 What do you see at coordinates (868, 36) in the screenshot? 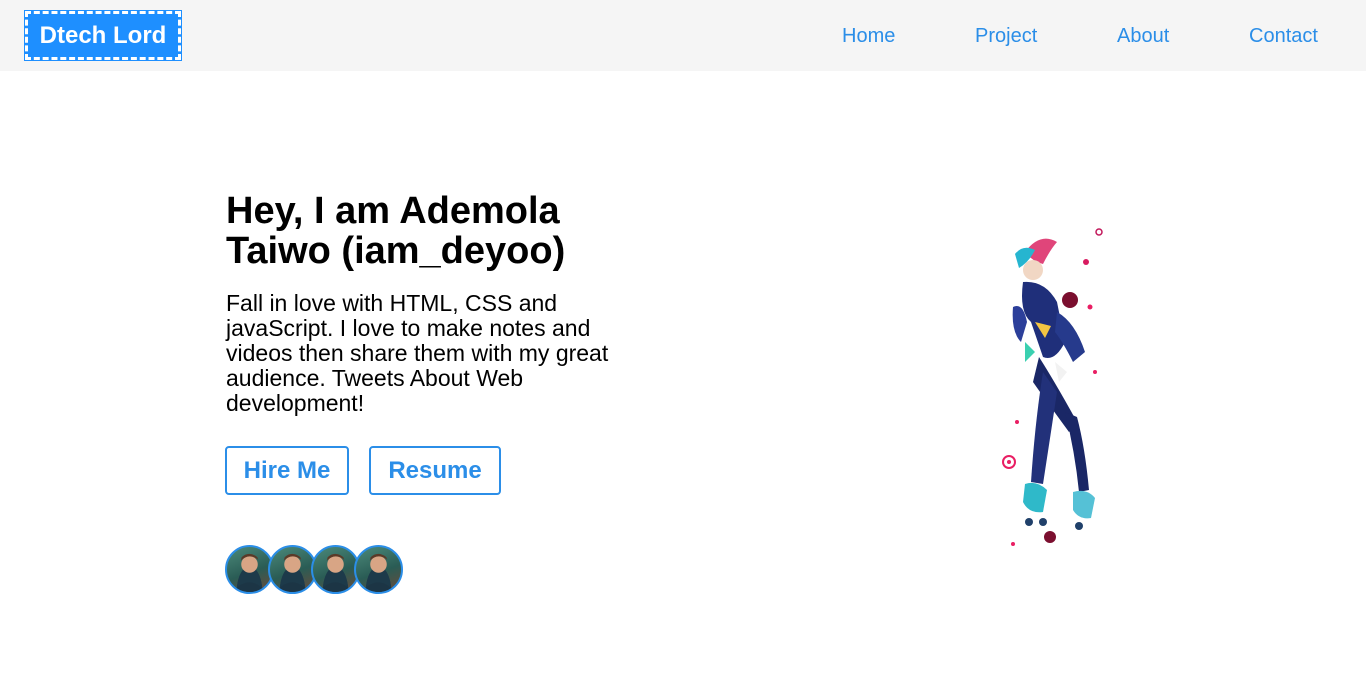
I see `nav-link-home: Home` at bounding box center [868, 36].